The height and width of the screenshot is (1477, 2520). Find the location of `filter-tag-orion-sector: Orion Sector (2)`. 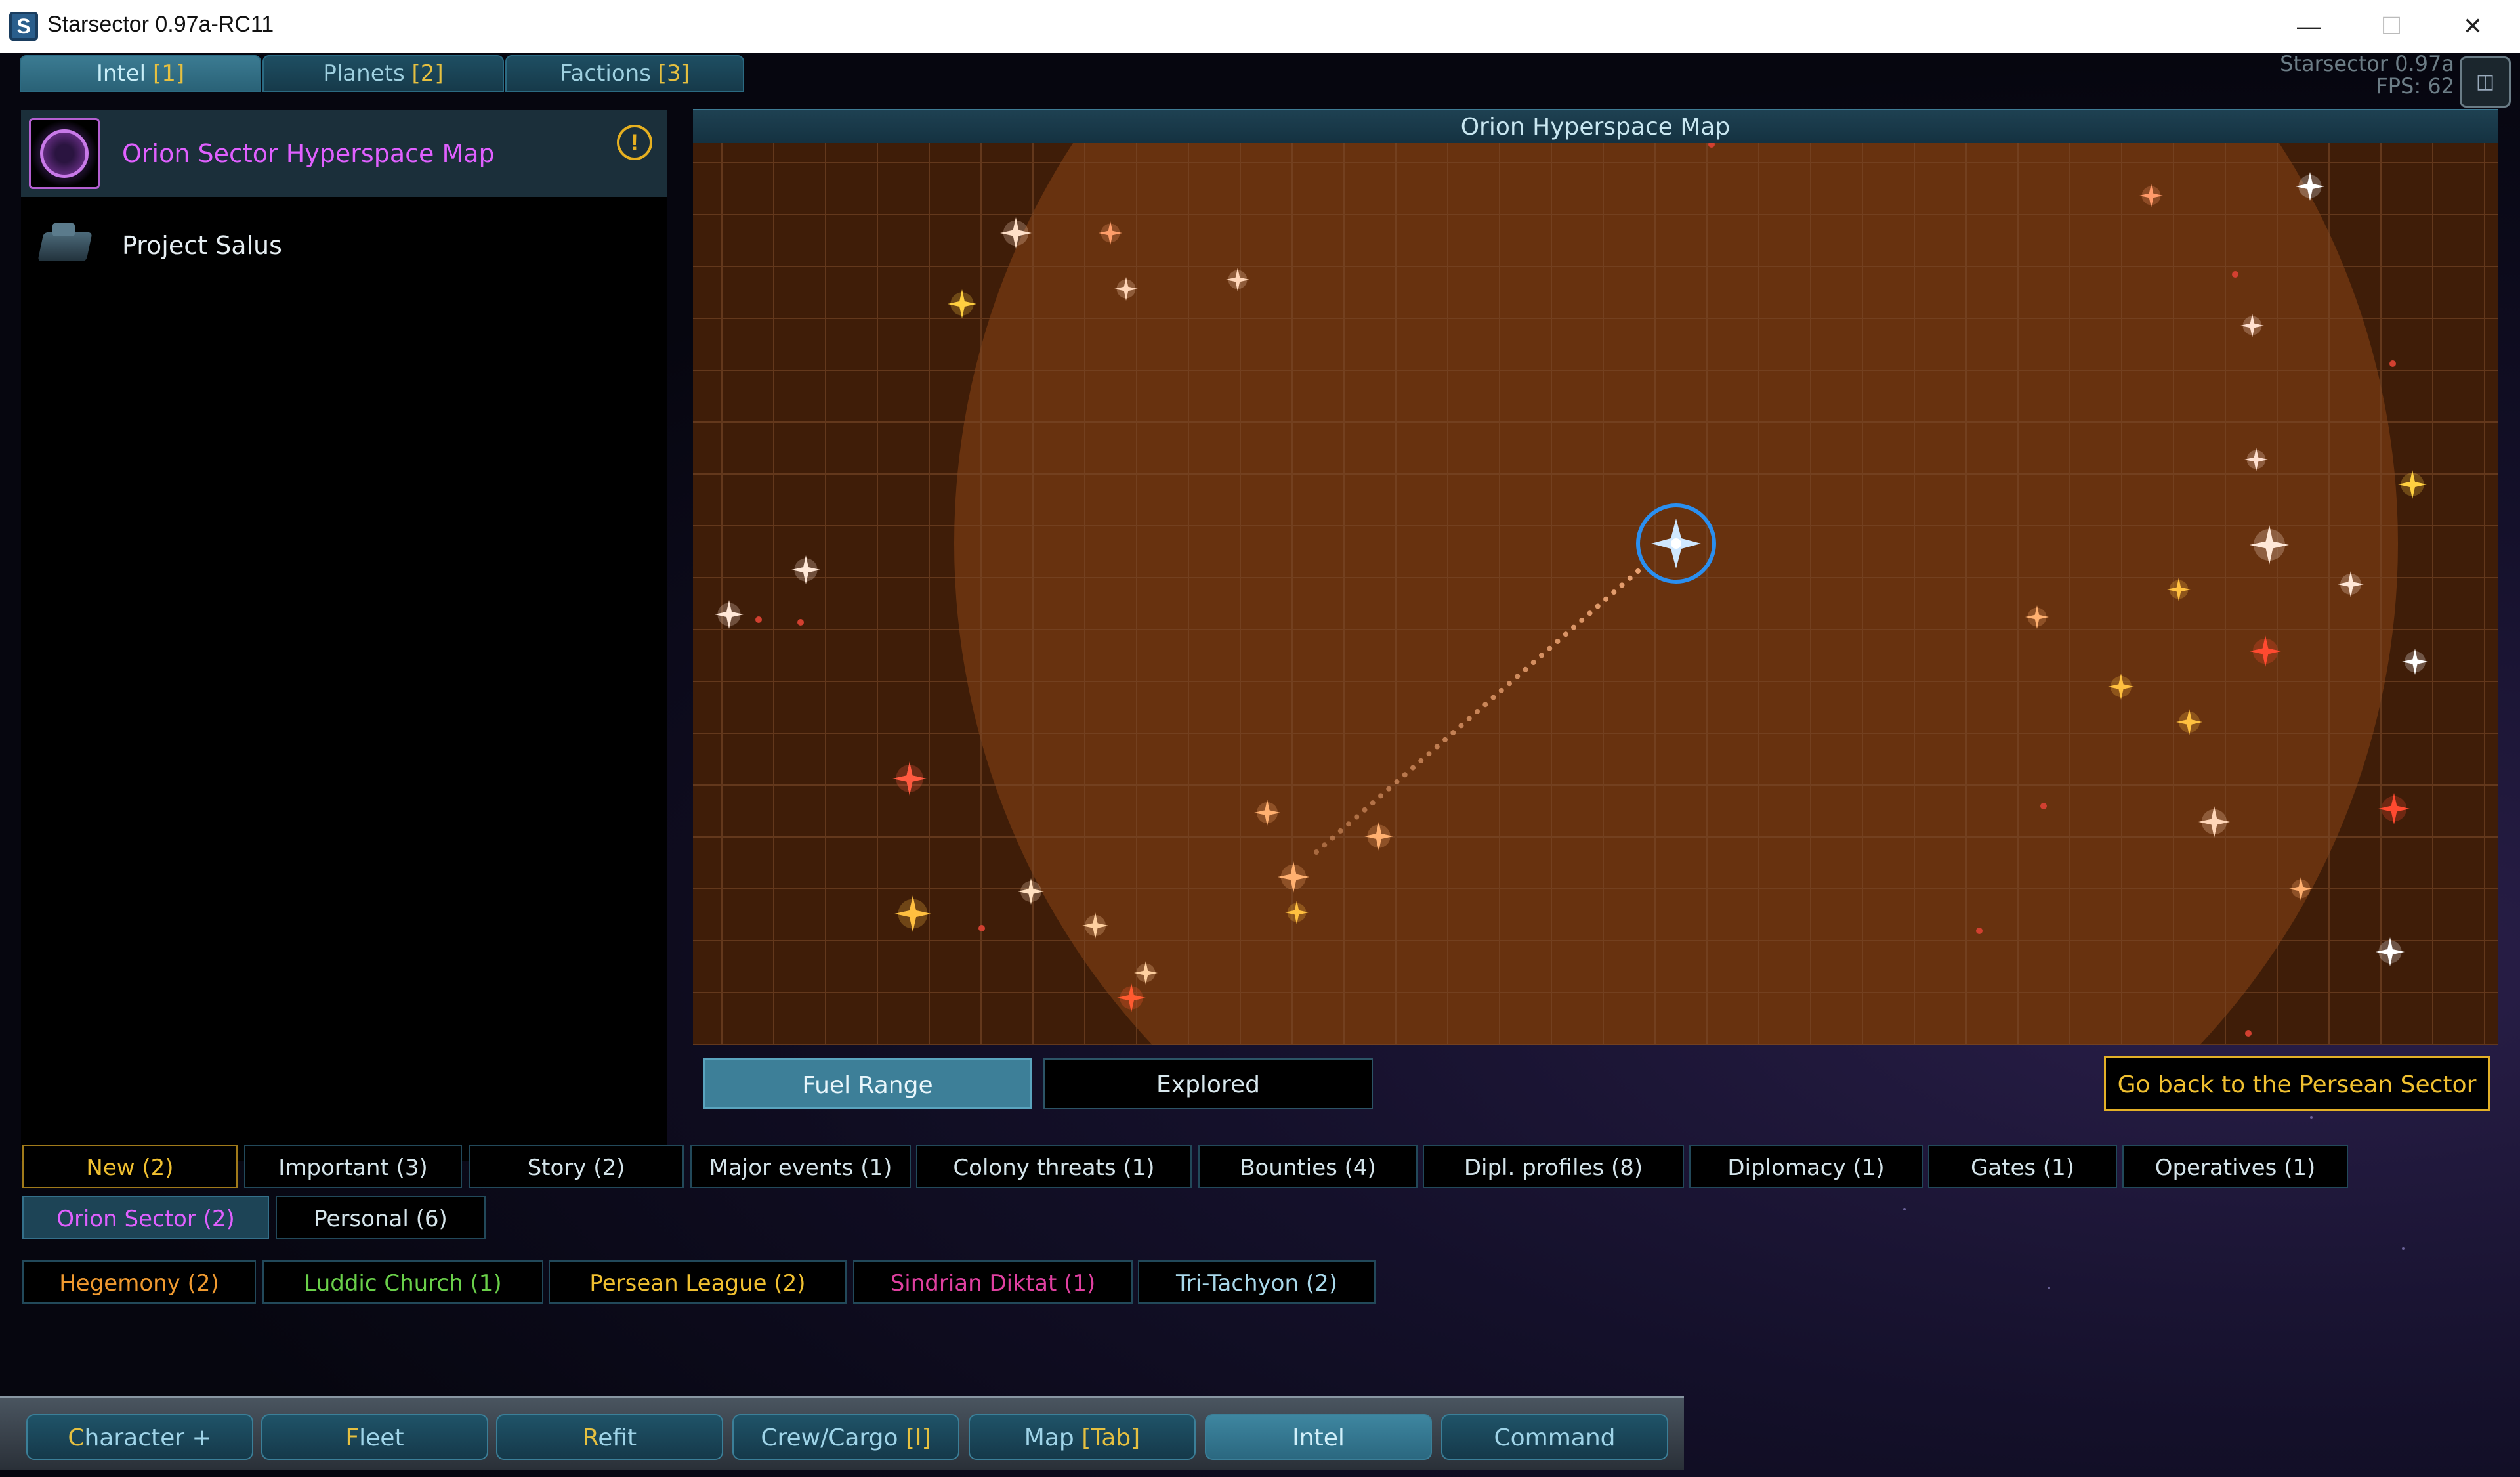

filter-tag-orion-sector: Orion Sector (2) is located at coordinates (145, 1217).